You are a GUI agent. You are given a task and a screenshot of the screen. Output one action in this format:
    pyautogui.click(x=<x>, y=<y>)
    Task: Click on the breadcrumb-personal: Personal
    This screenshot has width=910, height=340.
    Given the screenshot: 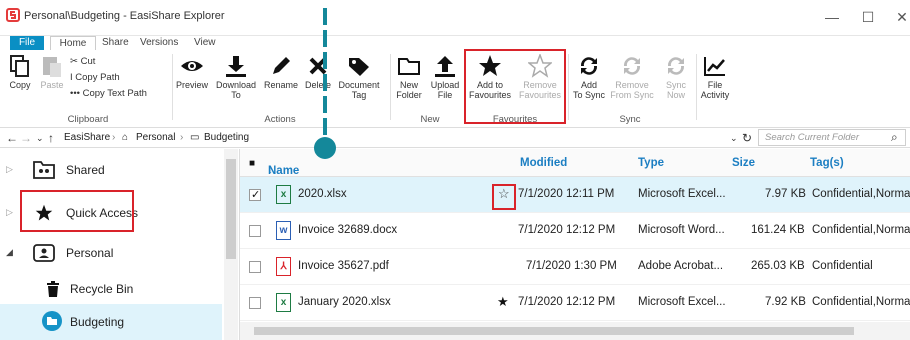 What is the action you would take?
    pyautogui.click(x=155, y=137)
    